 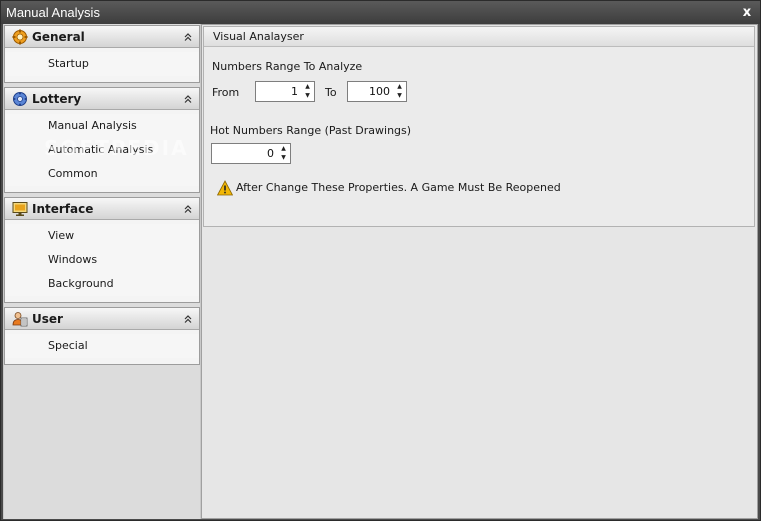 I want to click on from-label: From, so click(x=226, y=92).